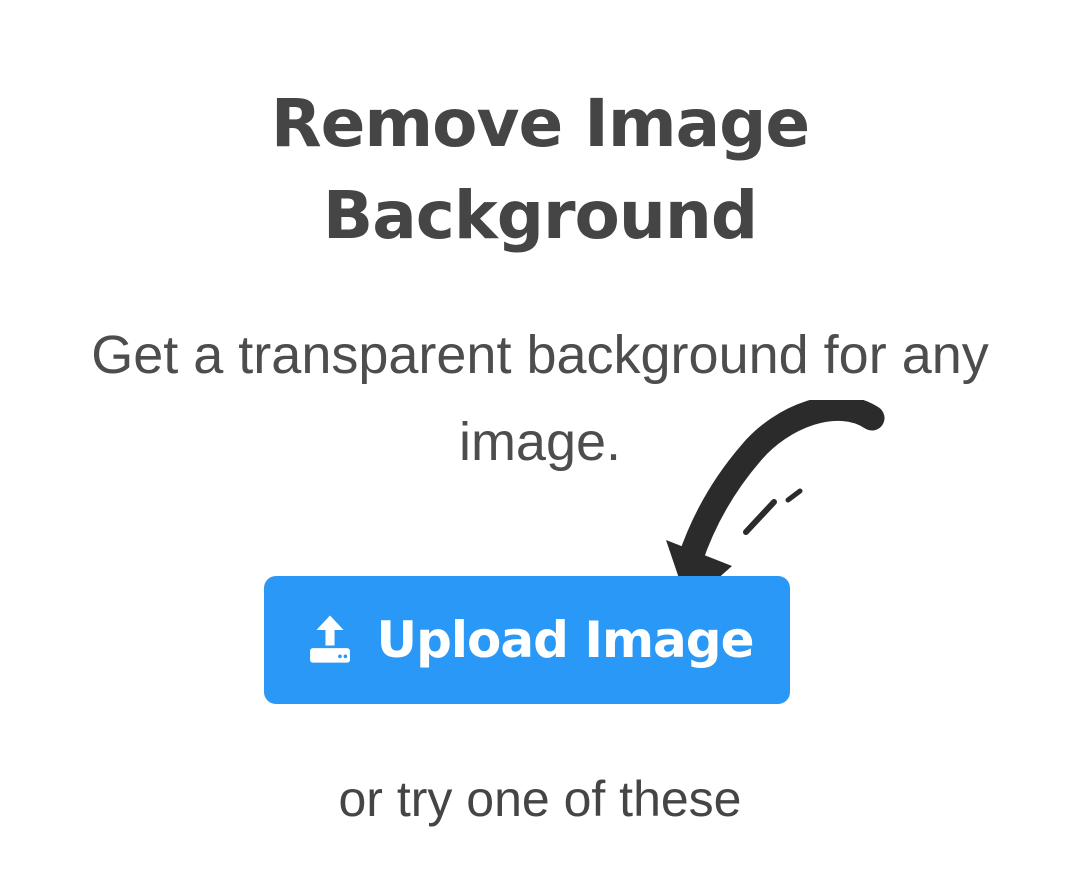  I want to click on upload-image-button: Upload Image, so click(527, 640).